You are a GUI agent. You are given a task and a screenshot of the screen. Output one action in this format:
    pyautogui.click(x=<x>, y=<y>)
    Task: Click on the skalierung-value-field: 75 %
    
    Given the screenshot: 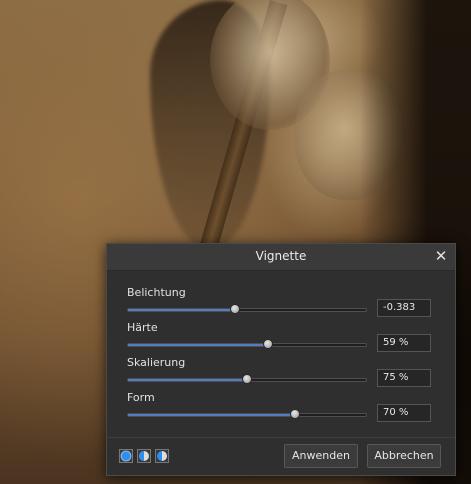 What is the action you would take?
    pyautogui.click(x=404, y=378)
    